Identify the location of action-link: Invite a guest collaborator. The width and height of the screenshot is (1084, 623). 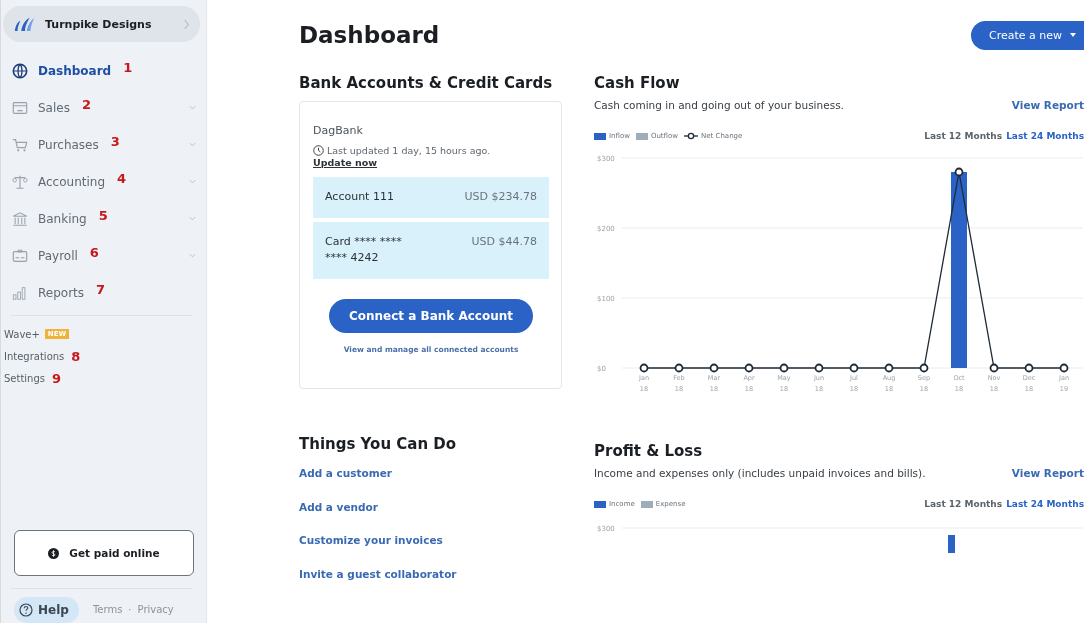
(433, 580).